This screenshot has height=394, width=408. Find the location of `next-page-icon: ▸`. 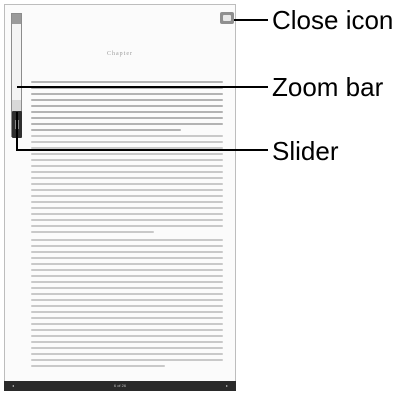

next-page-icon: ▸ is located at coordinates (227, 386).